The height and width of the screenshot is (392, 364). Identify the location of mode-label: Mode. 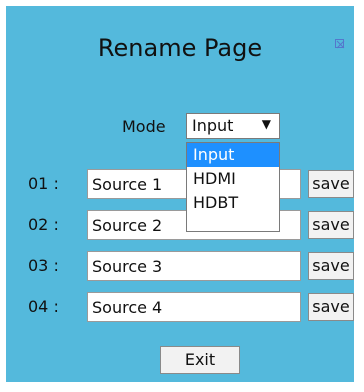
(144, 126).